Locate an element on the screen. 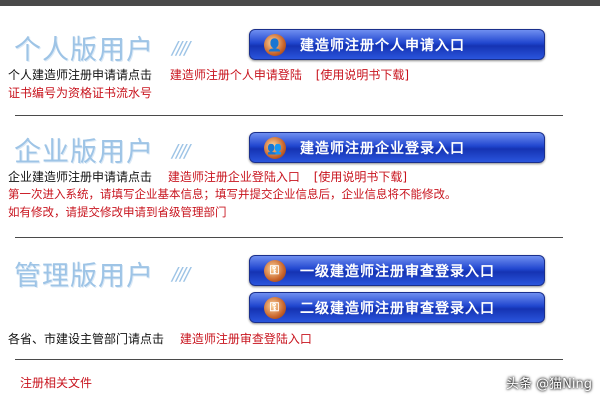  admin-login-link: 建造师注册审查登陆入口 is located at coordinates (246, 339).